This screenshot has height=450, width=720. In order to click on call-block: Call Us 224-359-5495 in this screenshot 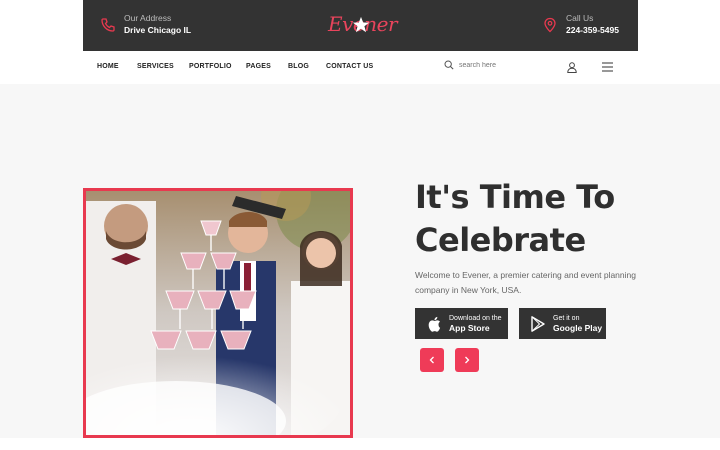, I will do `click(580, 24)`.